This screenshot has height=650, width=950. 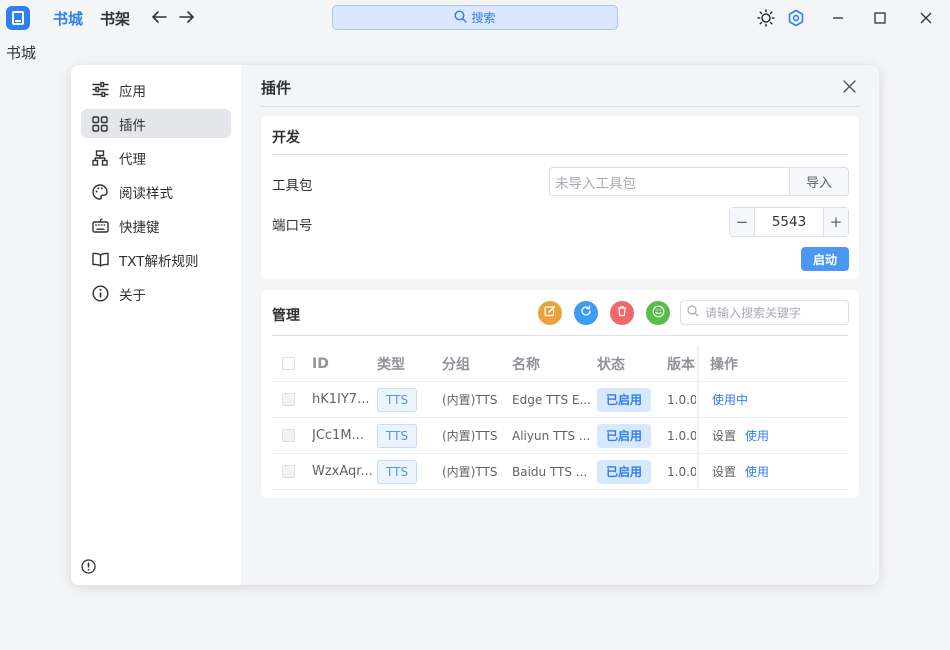 I want to click on sidebar-item-plugins: 插件, so click(x=156, y=123).